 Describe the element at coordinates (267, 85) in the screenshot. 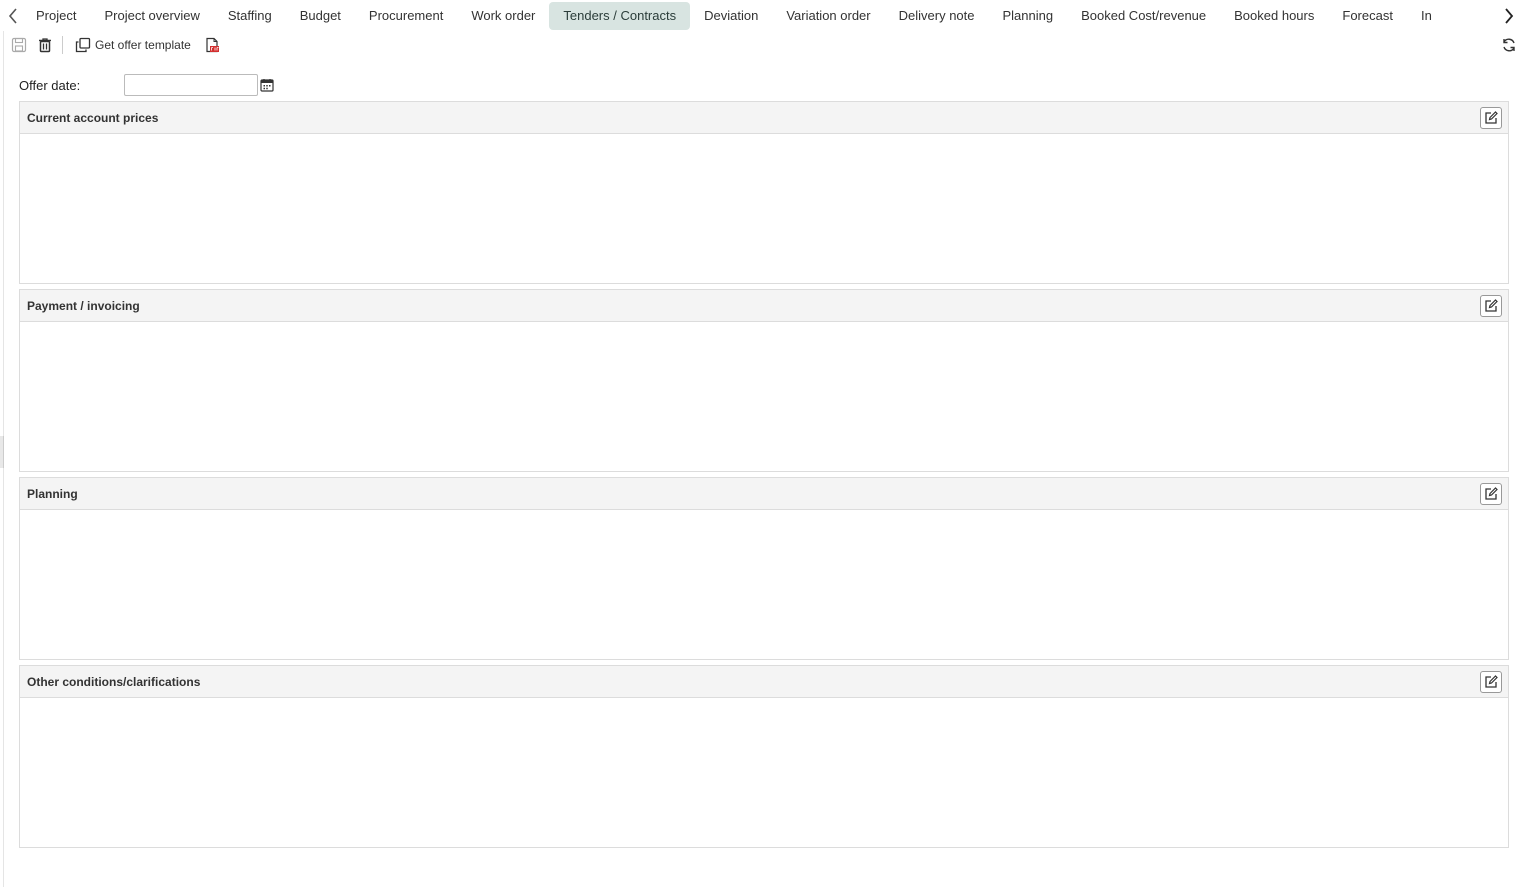

I see `calendar-icon` at that location.